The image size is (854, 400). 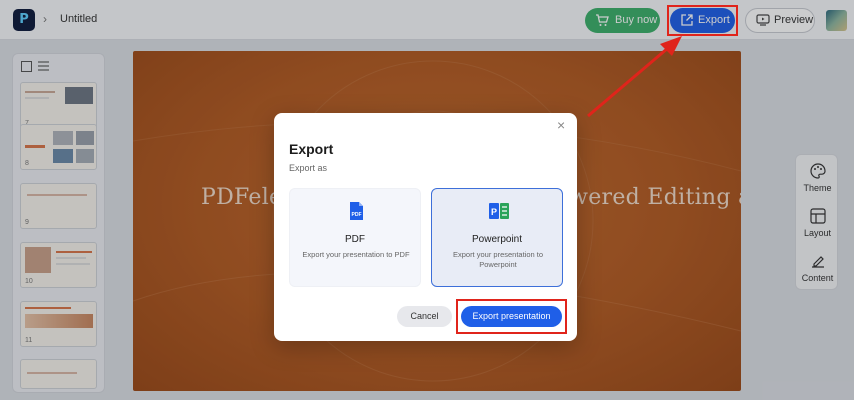 What do you see at coordinates (311, 149) in the screenshot?
I see `dialog-title: Export` at bounding box center [311, 149].